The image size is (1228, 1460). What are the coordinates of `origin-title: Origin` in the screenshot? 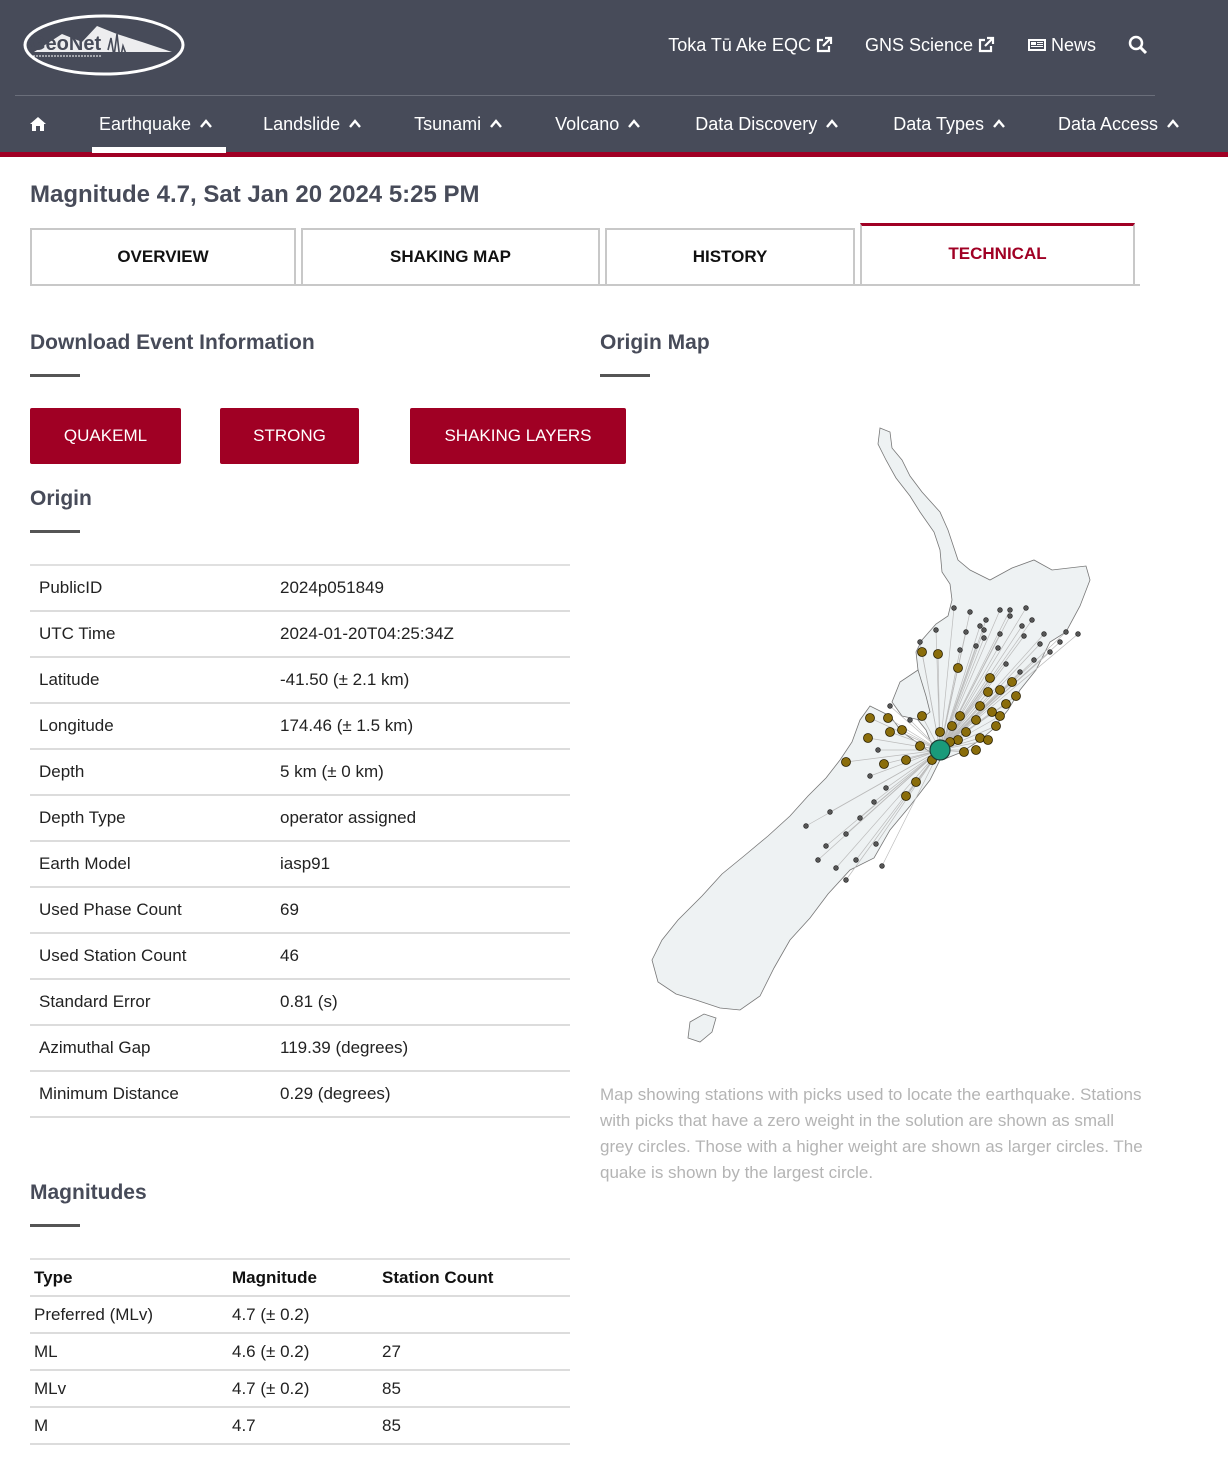 It's located at (61, 498).